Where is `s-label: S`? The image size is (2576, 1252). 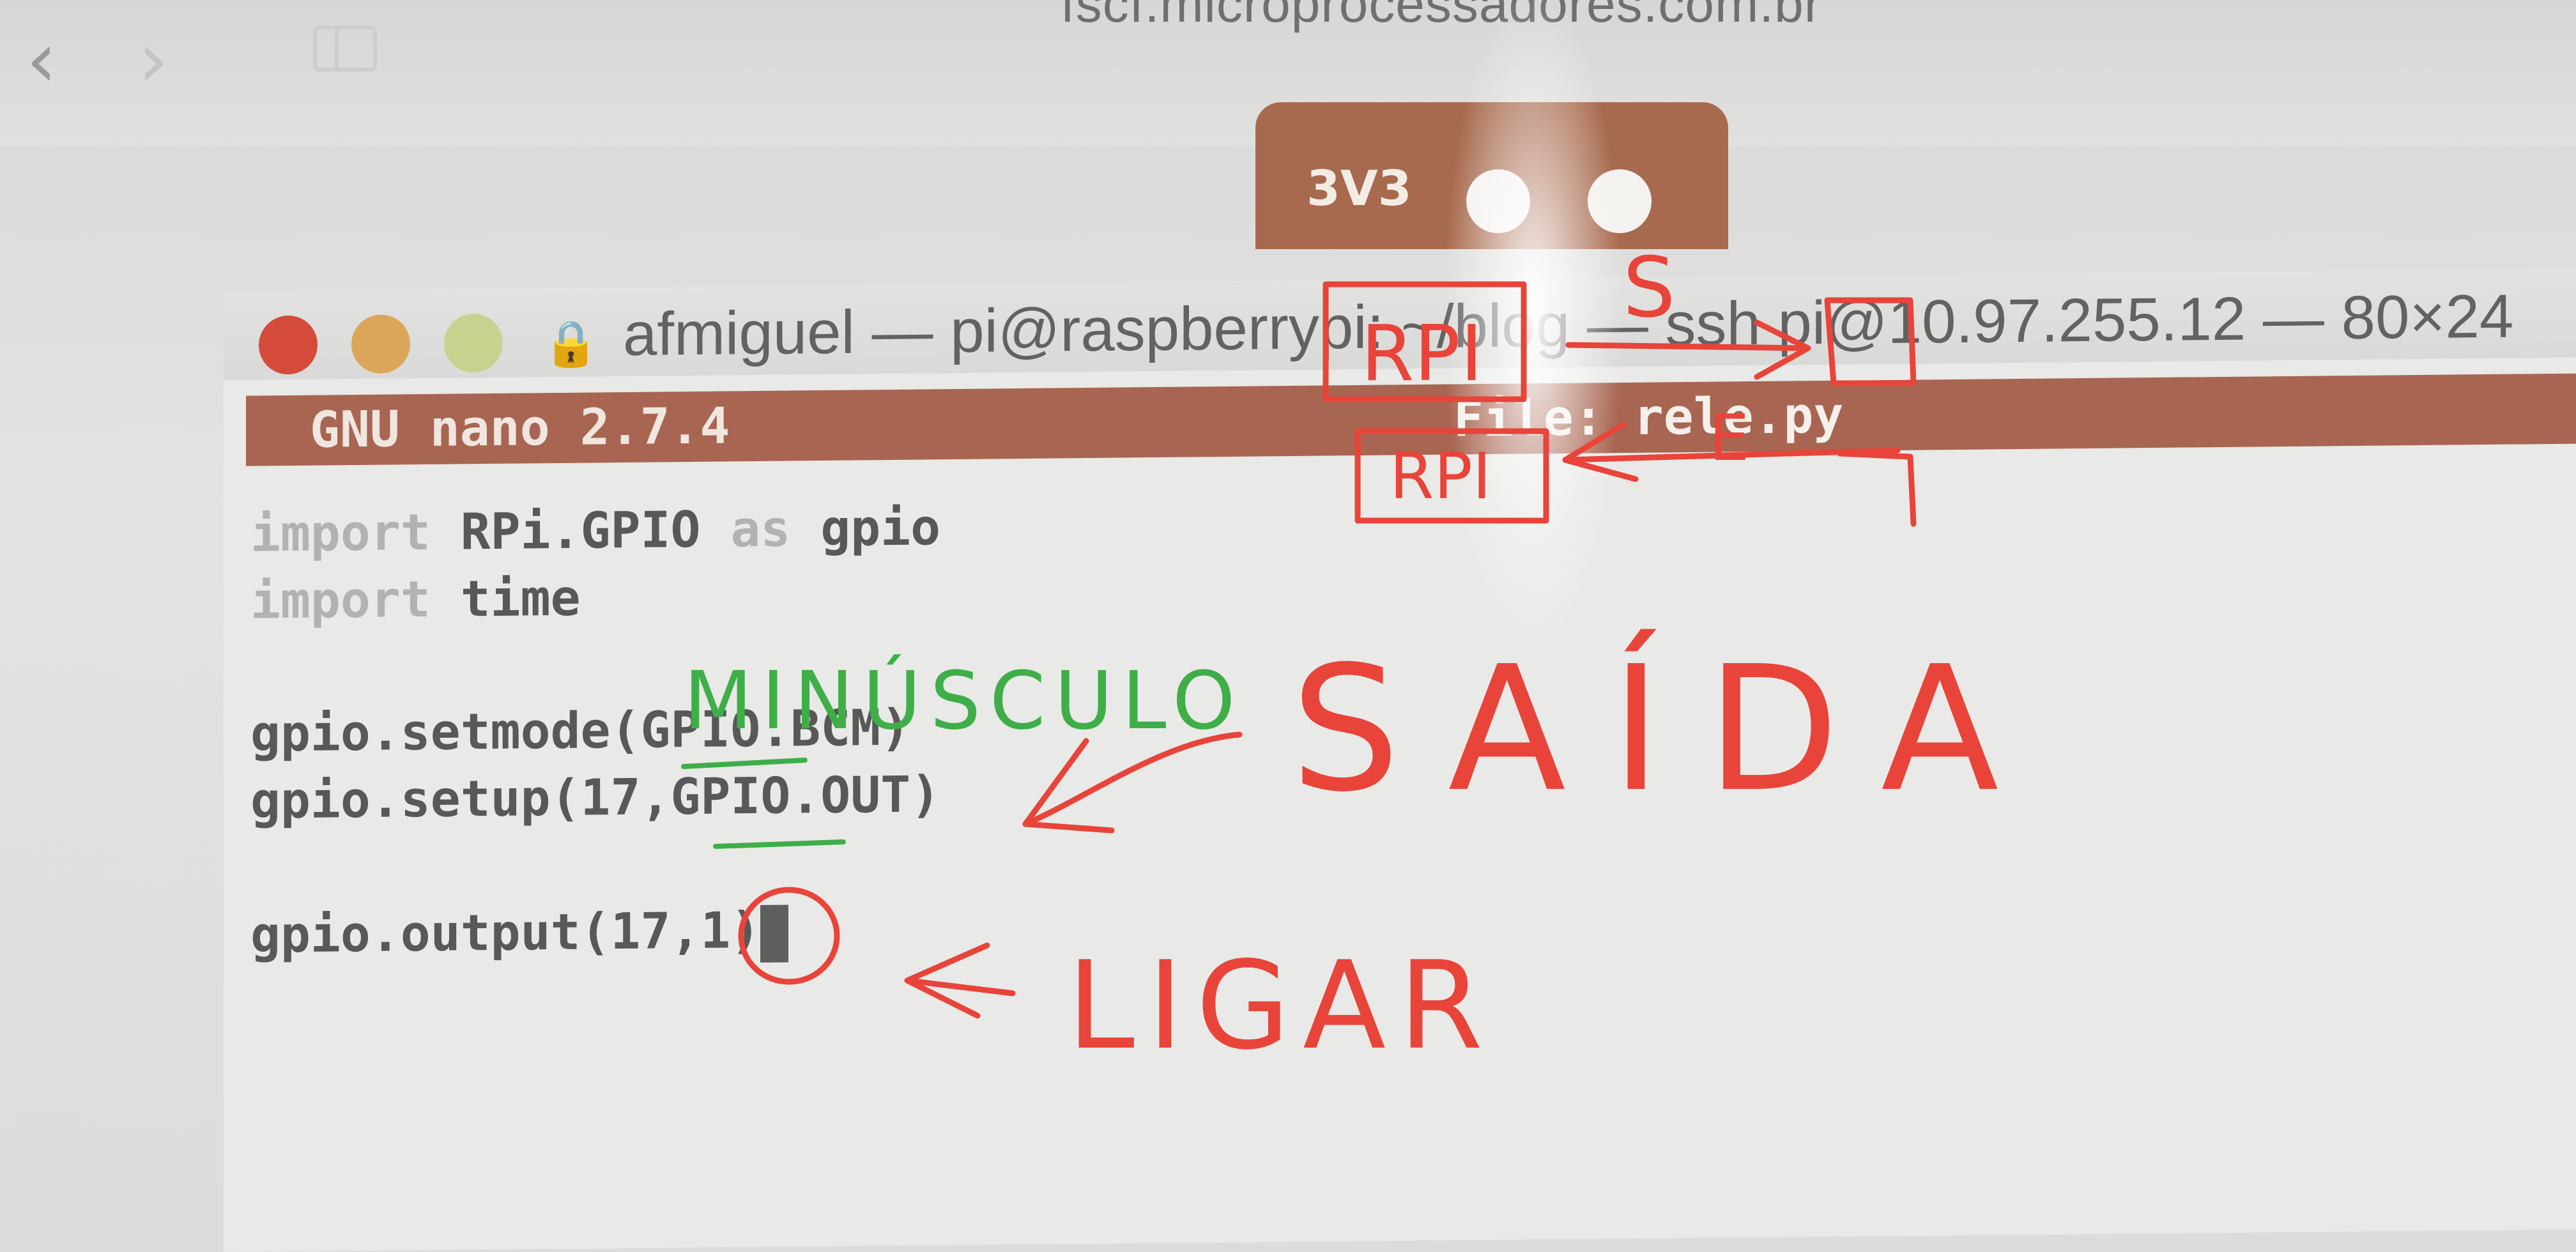 s-label: S is located at coordinates (1649, 287).